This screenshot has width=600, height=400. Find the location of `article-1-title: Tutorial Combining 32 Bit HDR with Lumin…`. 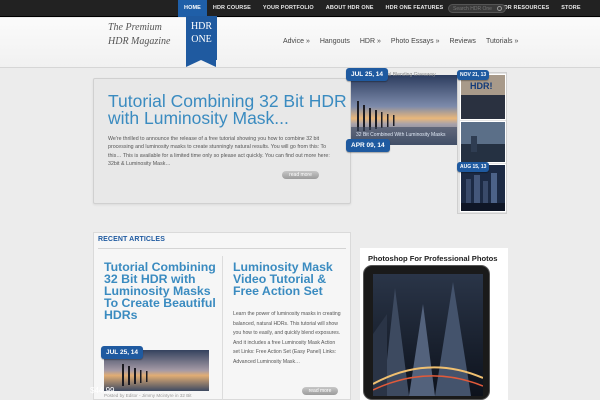

article-1-title: Tutorial Combining 32 Bit HDR with Lumin… is located at coordinates (161, 291).